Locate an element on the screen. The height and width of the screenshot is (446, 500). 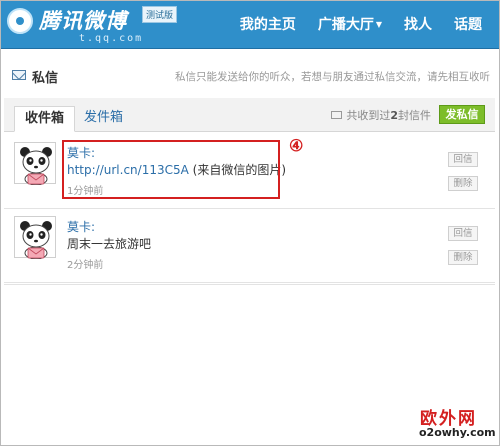
compose-message-button: 发私信 is located at coordinates (462, 114).